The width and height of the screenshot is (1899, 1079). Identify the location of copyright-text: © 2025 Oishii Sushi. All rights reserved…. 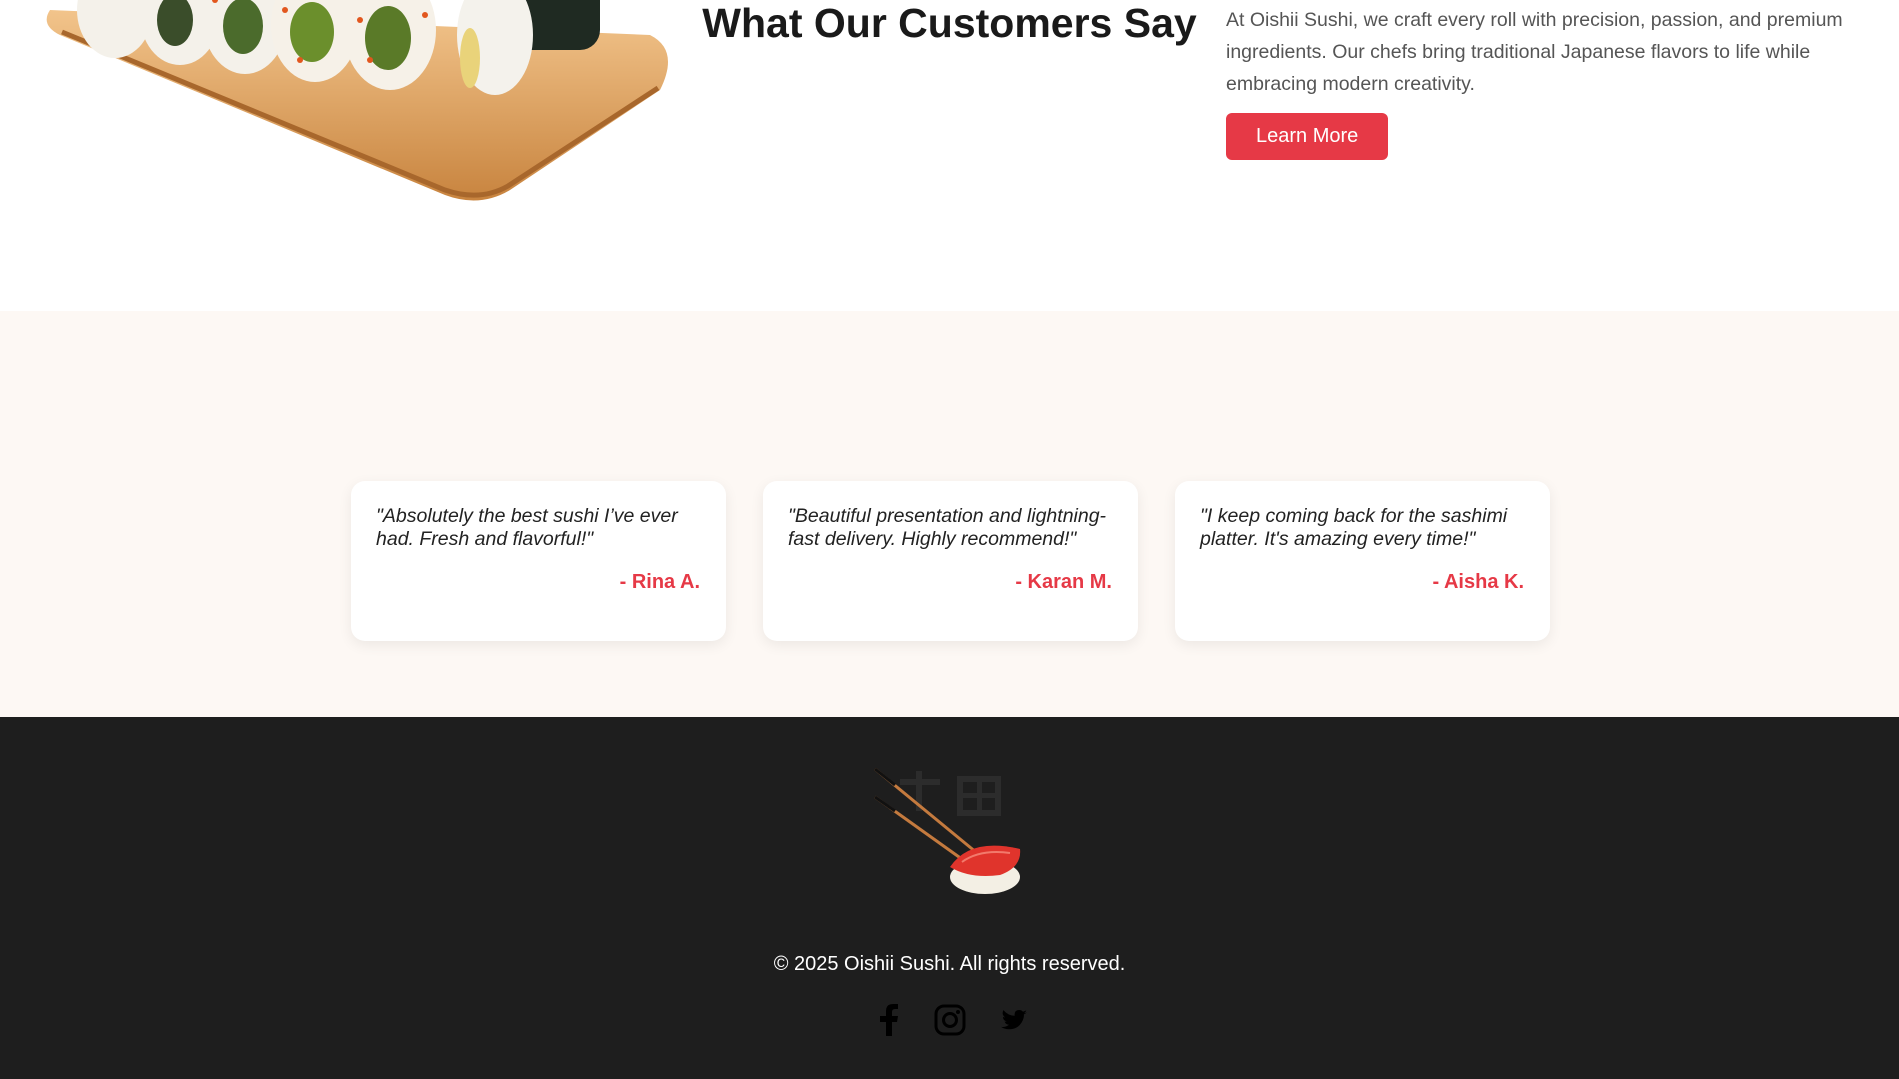
(949, 964).